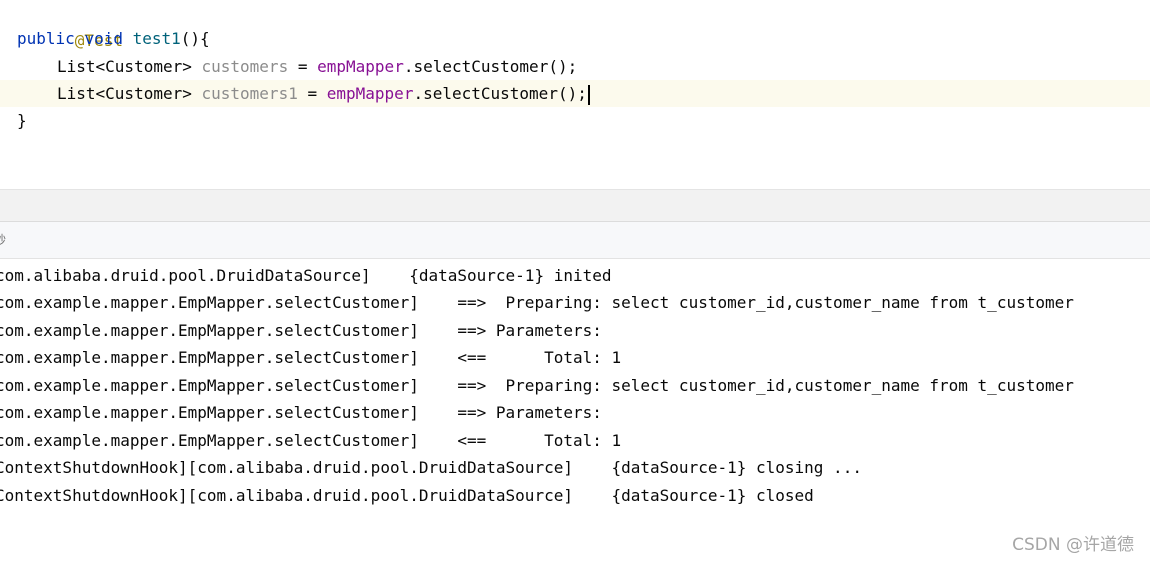  What do you see at coordinates (103, 38) in the screenshot?
I see `keyword-void: void` at bounding box center [103, 38].